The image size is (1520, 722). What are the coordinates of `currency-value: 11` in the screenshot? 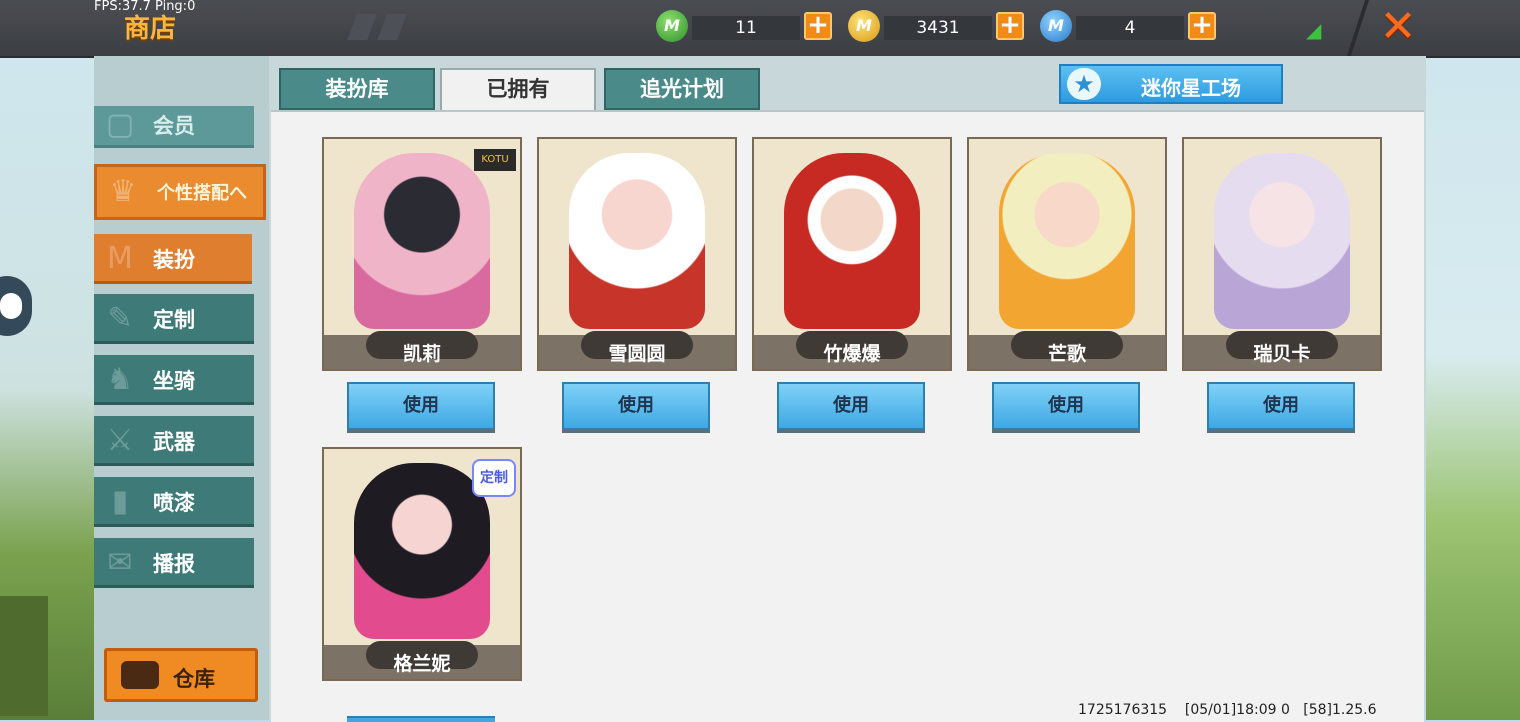 It's located at (746, 28).